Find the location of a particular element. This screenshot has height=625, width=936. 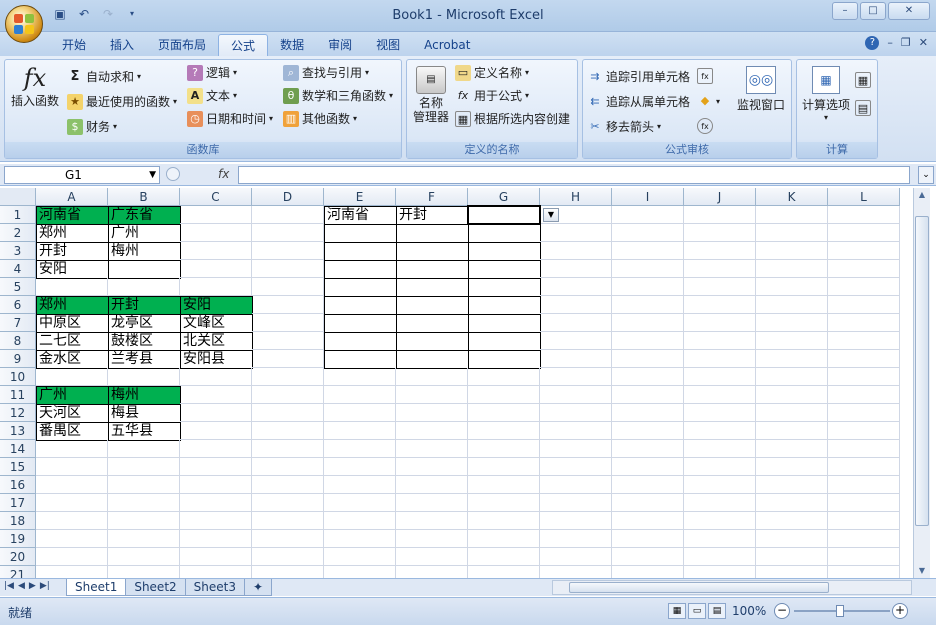

cell-g13 is located at coordinates (504, 431).